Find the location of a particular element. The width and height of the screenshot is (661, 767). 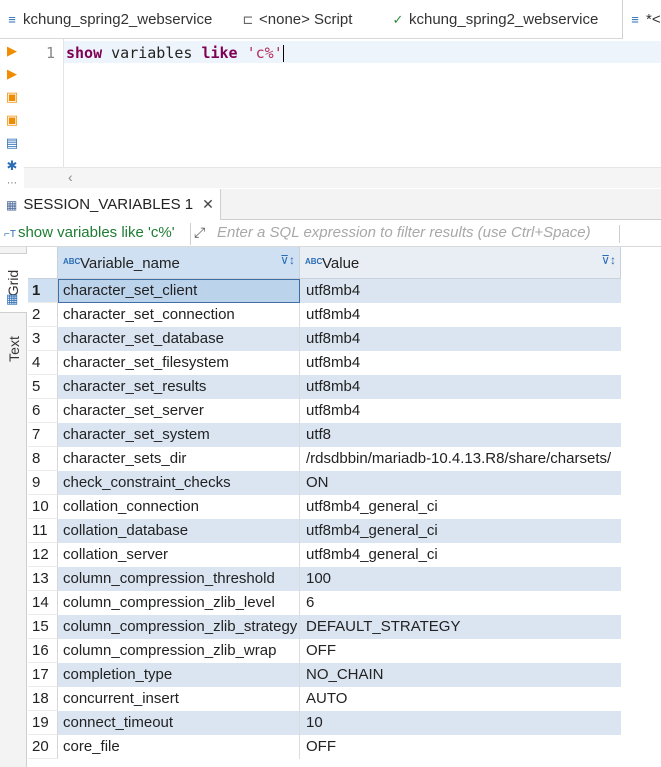

executed-query-label: ⌐T show variables like 'c%' is located at coordinates (89, 232).